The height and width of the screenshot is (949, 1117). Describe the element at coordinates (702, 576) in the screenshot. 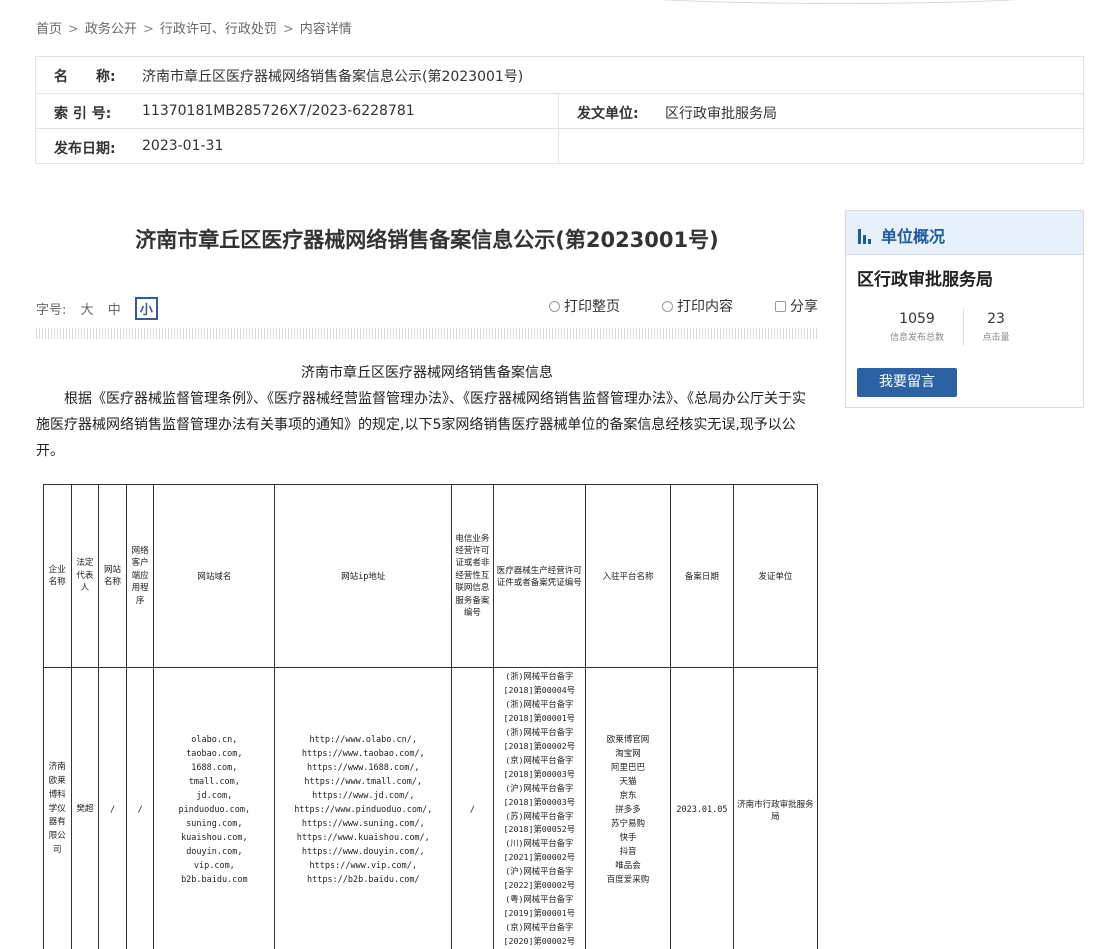

I see `table-header-cell: 备案日期` at that location.